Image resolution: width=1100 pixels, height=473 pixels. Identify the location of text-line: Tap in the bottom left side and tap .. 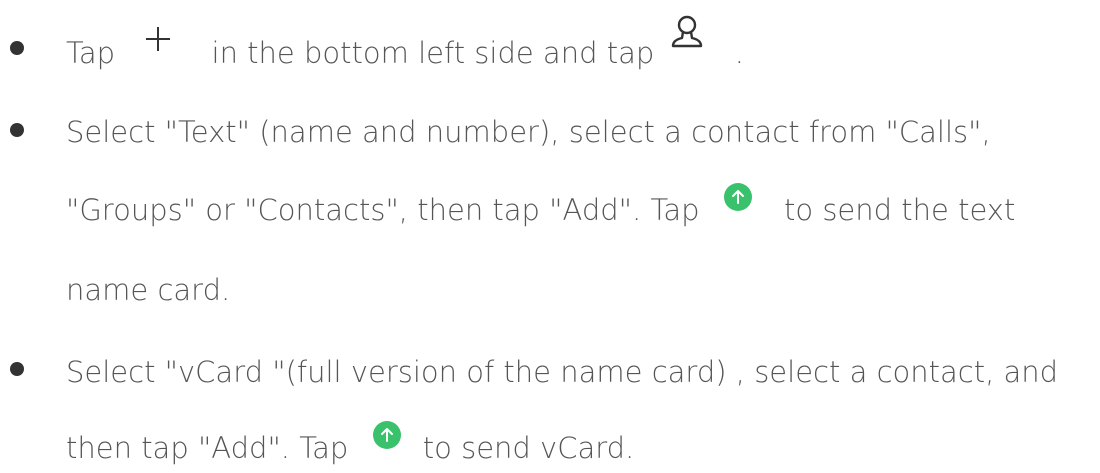
(405, 42).